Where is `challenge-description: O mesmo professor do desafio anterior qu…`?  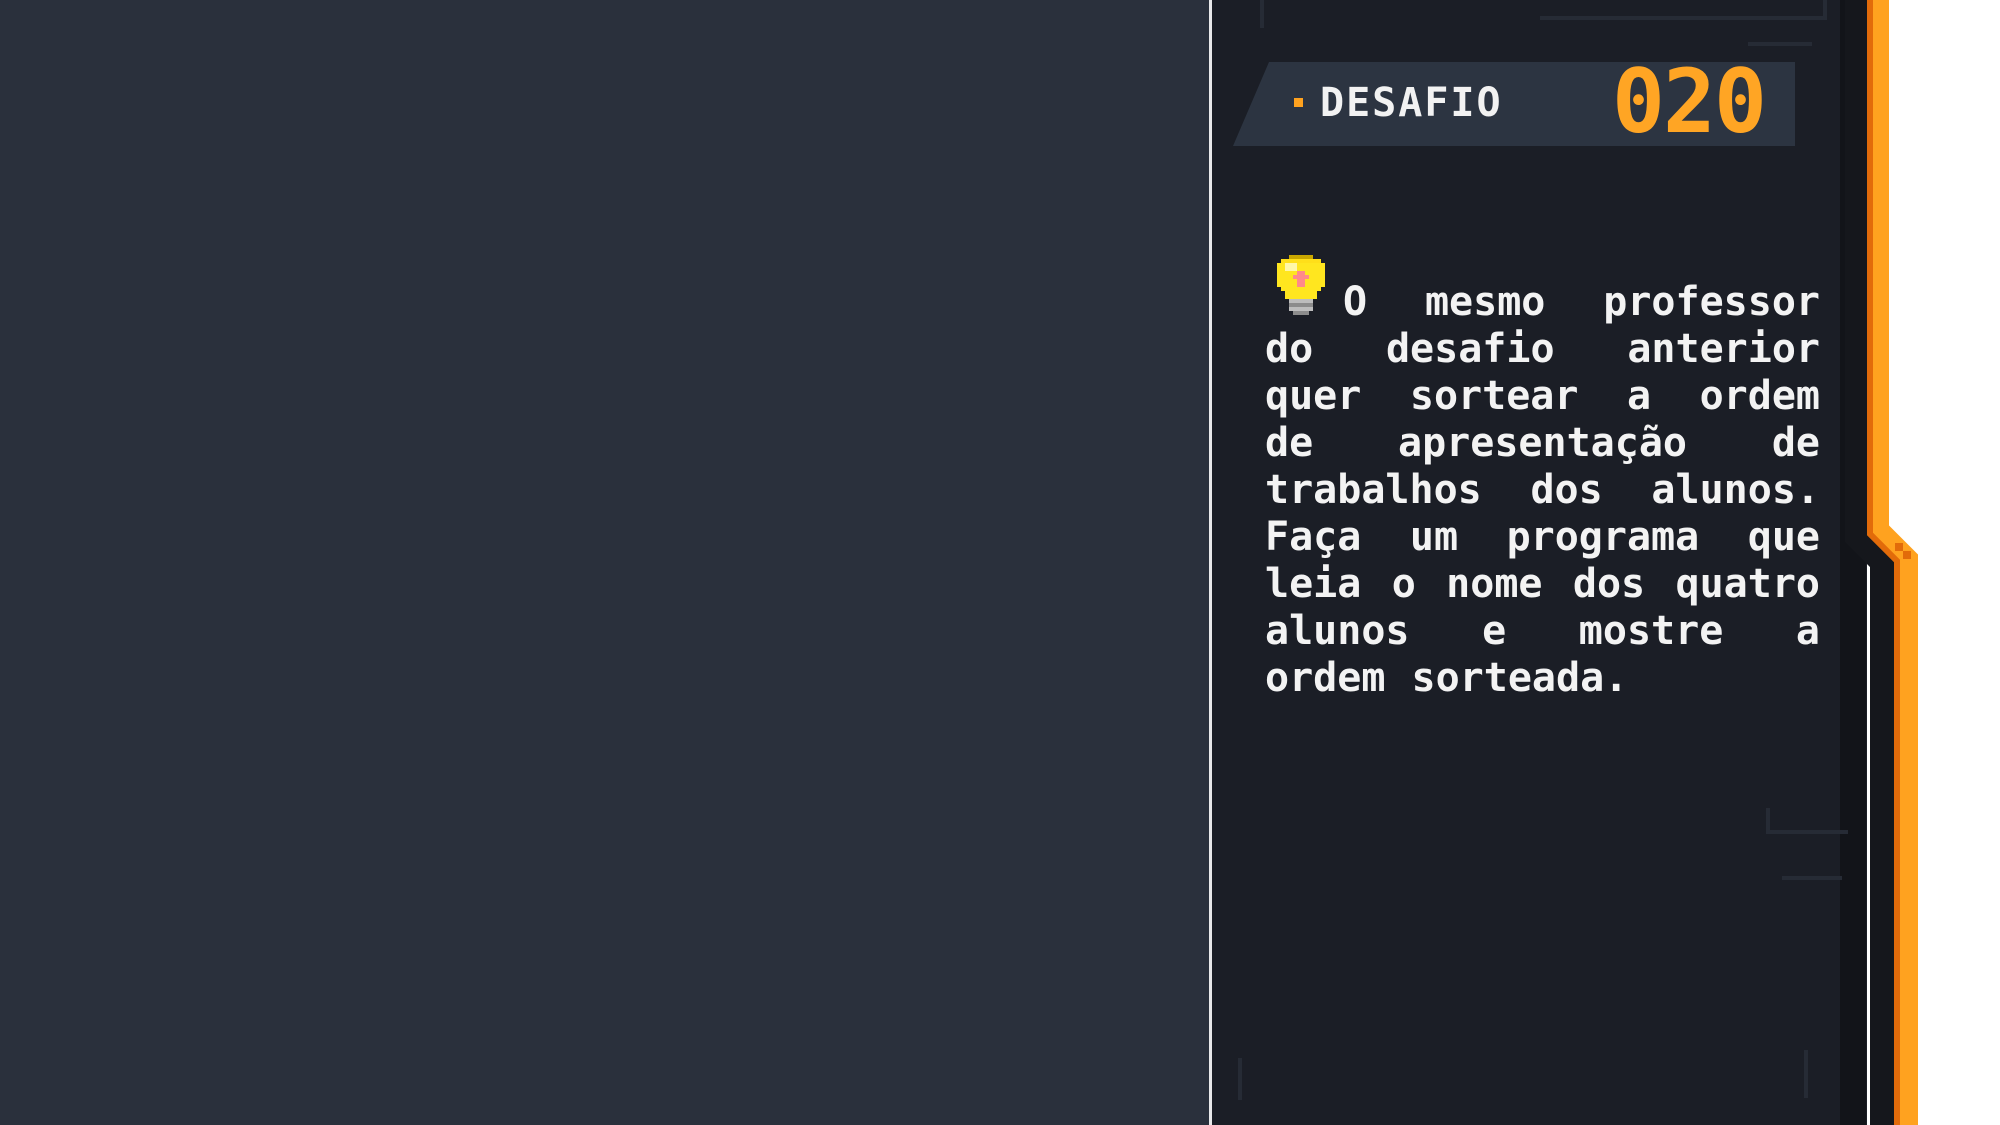 challenge-description: O mesmo professor do desafio anterior qu… is located at coordinates (1542, 490).